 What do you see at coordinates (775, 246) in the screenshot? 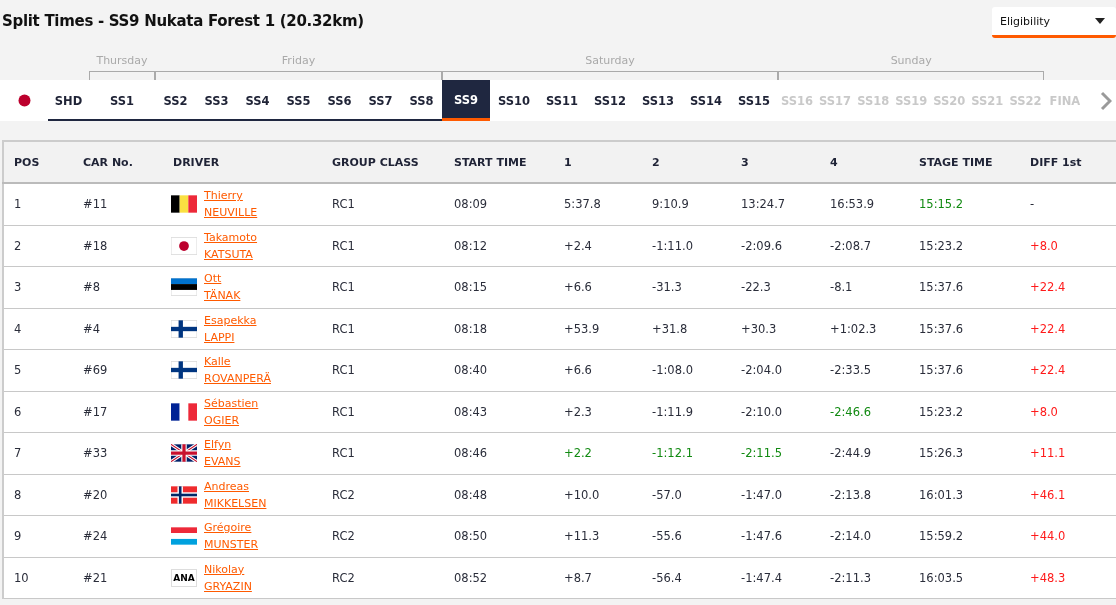
I see `split-time-cell: -2:09.6` at bounding box center [775, 246].